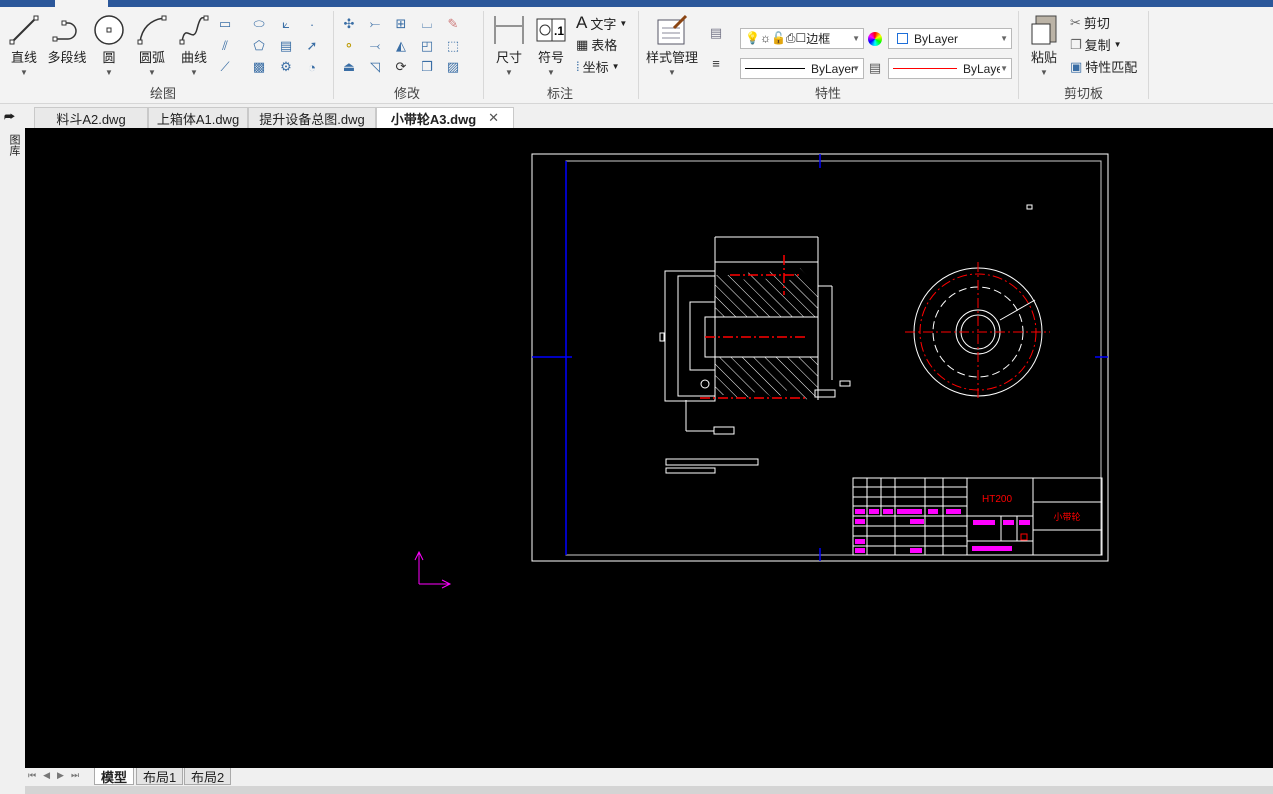 This screenshot has height=794, width=1273. What do you see at coordinates (225, 24) in the screenshot?
I see `rectangle-icon: ▭` at bounding box center [225, 24].